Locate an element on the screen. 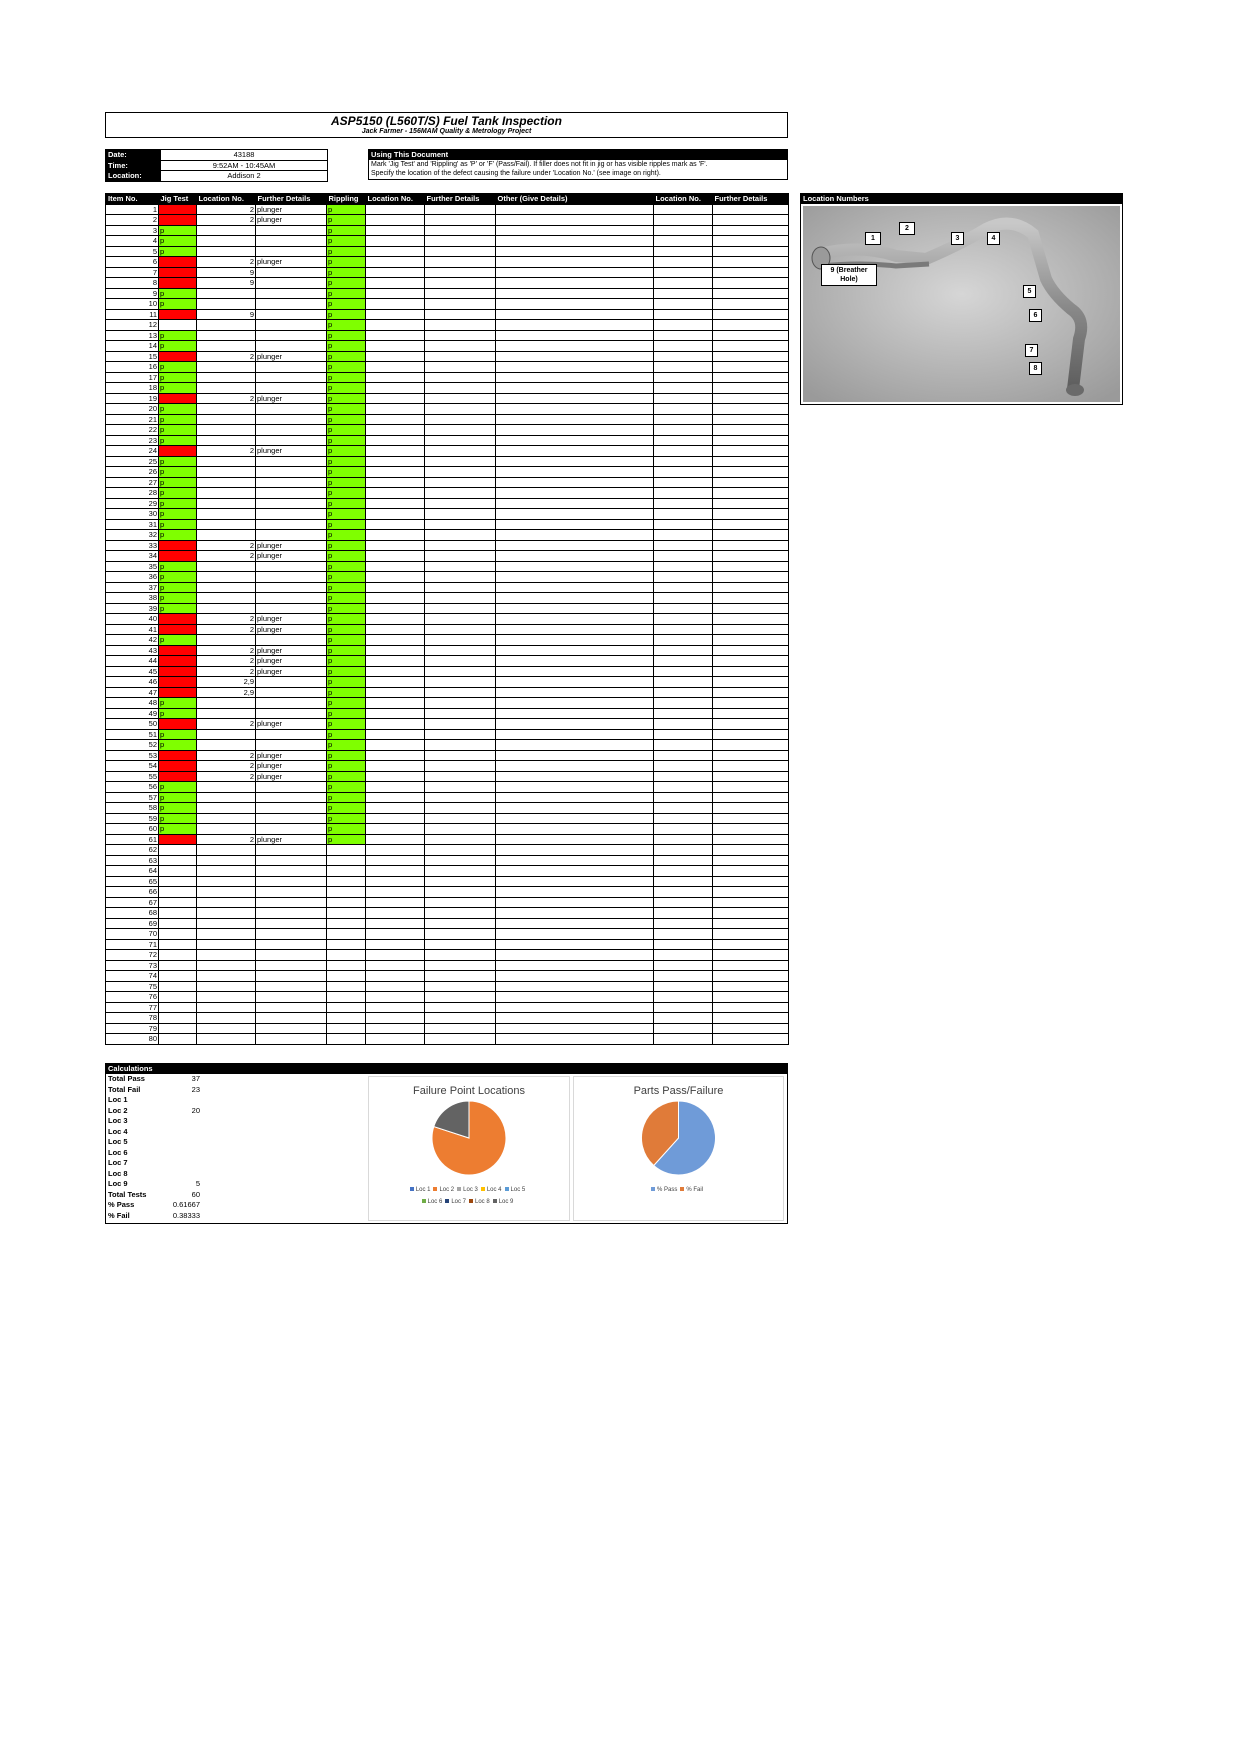 Image resolution: width=1240 pixels, height=1753 pixels. item-number: 28 is located at coordinates (132, 493).